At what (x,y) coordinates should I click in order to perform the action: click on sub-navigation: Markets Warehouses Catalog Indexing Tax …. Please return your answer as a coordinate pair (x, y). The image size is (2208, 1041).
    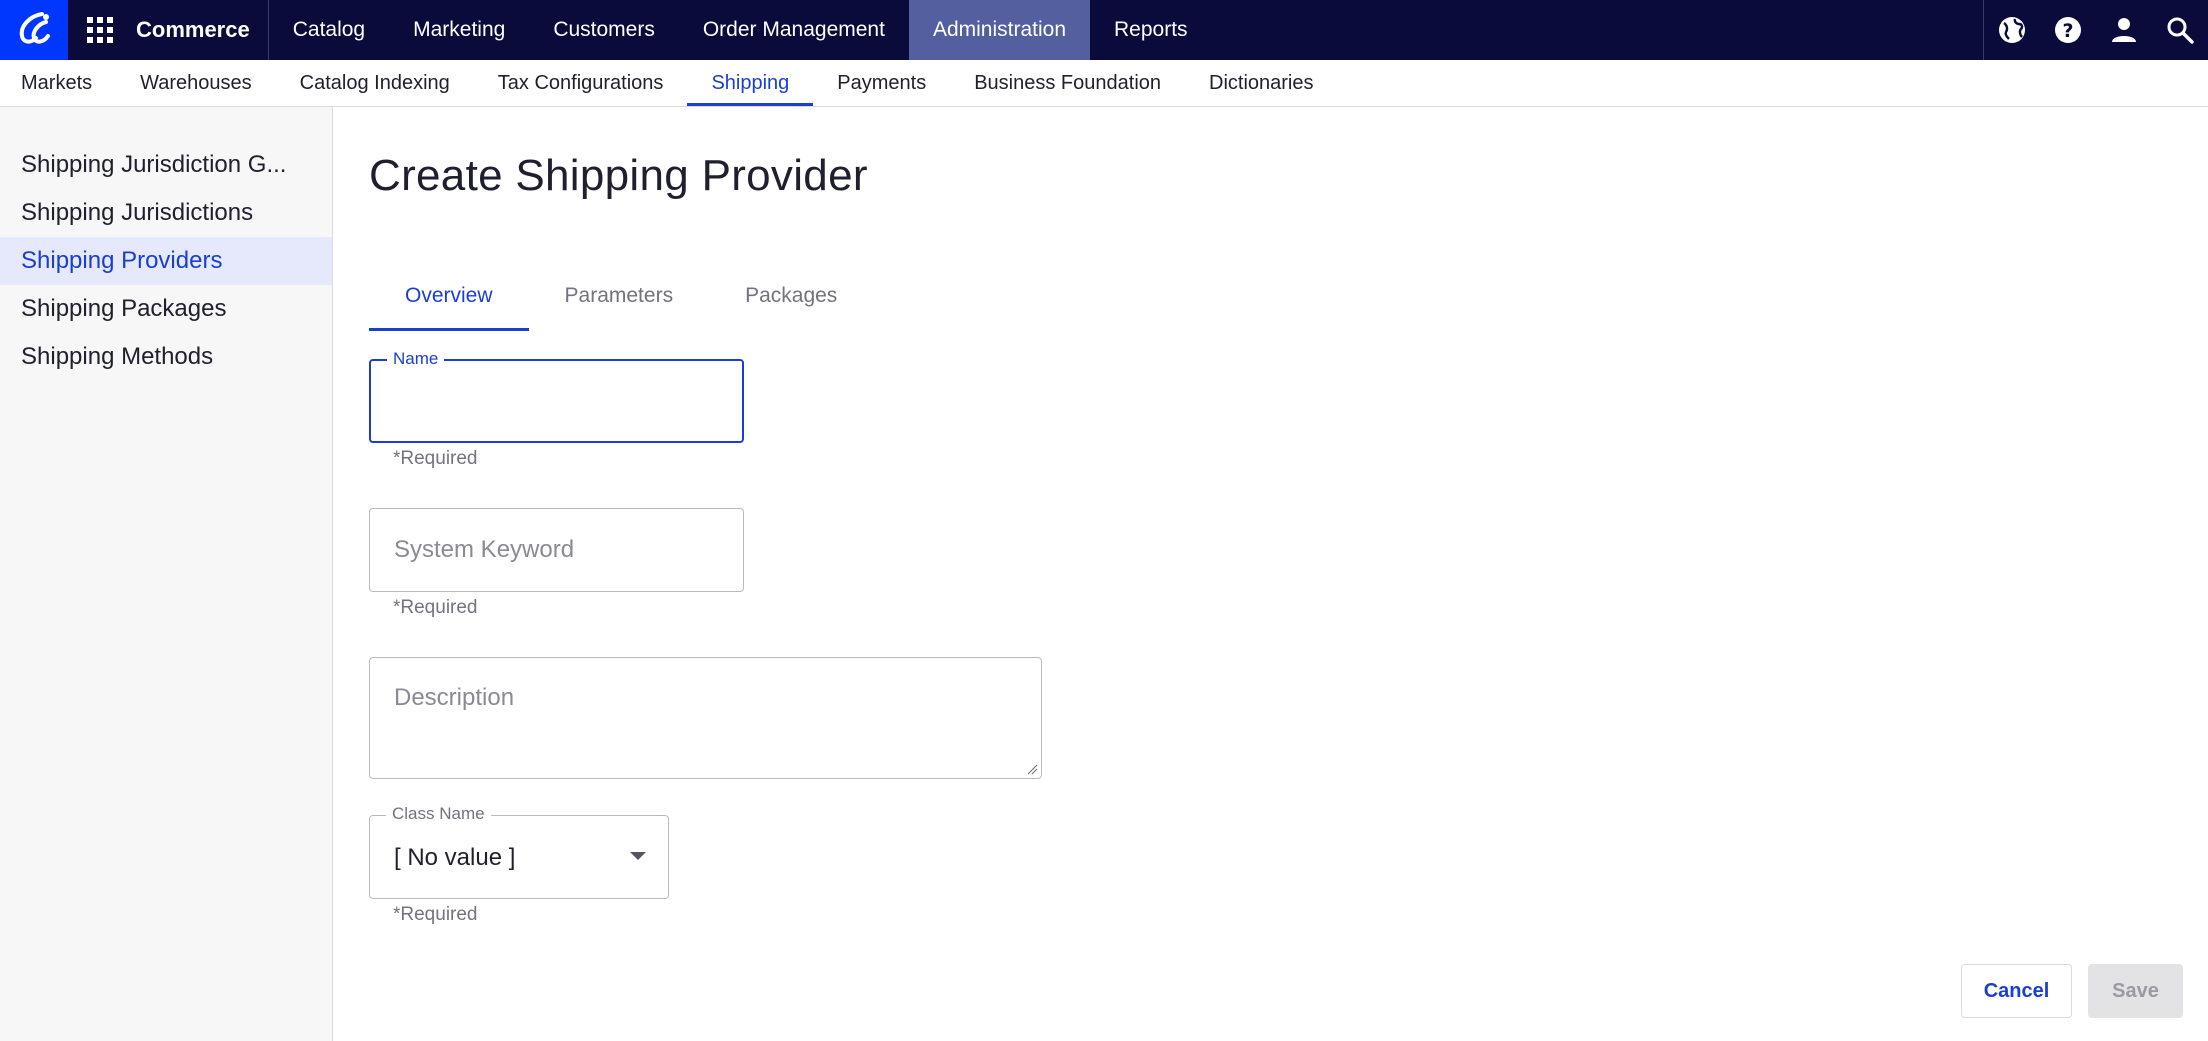
    Looking at the image, I should click on (1104, 83).